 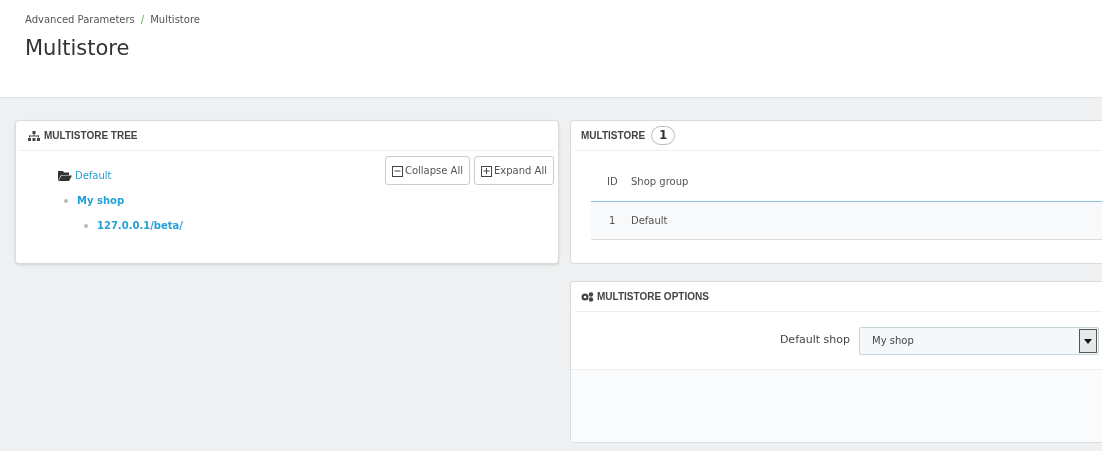 I want to click on shop-select: My shop, so click(x=979, y=340).